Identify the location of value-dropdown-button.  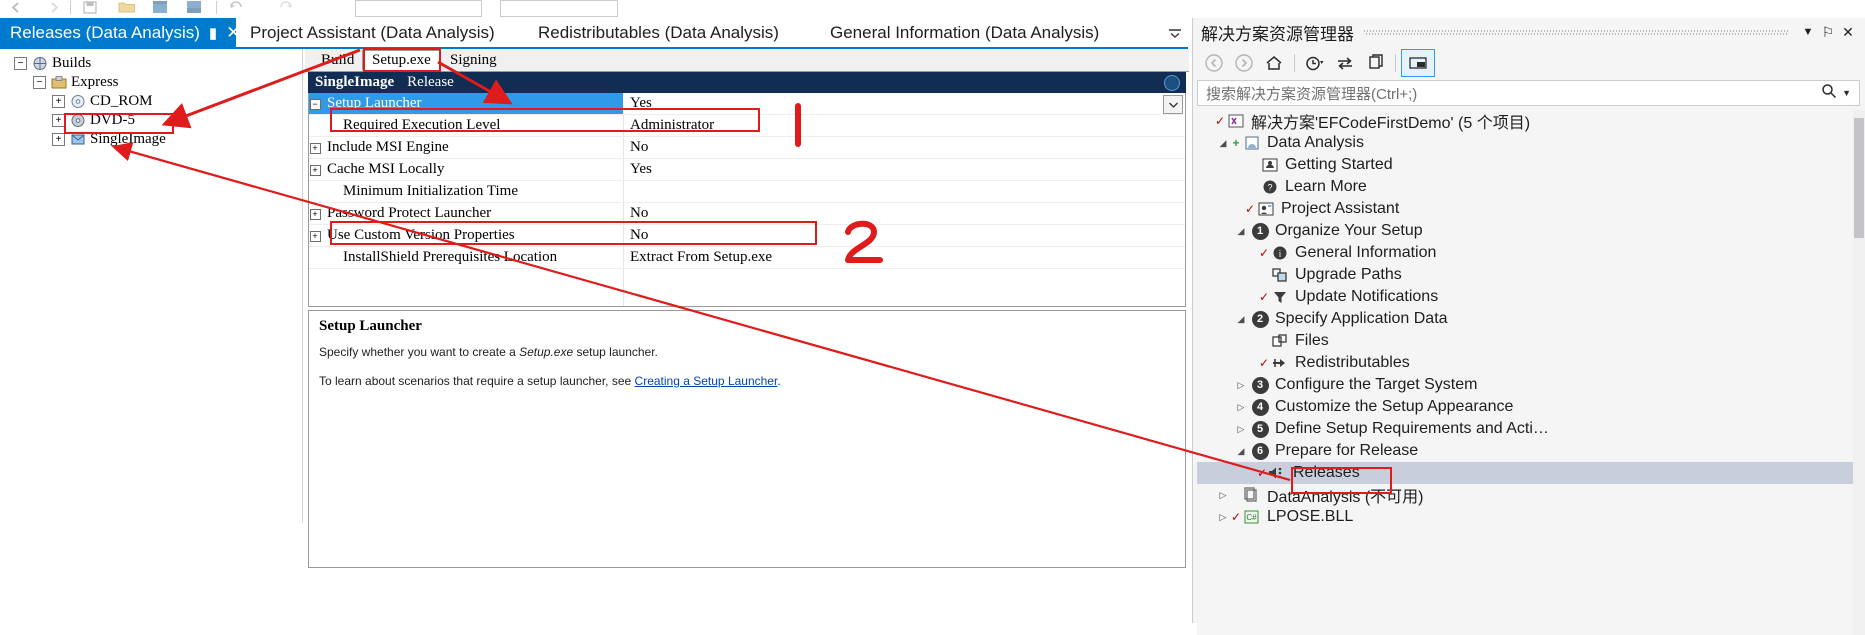
(1173, 104).